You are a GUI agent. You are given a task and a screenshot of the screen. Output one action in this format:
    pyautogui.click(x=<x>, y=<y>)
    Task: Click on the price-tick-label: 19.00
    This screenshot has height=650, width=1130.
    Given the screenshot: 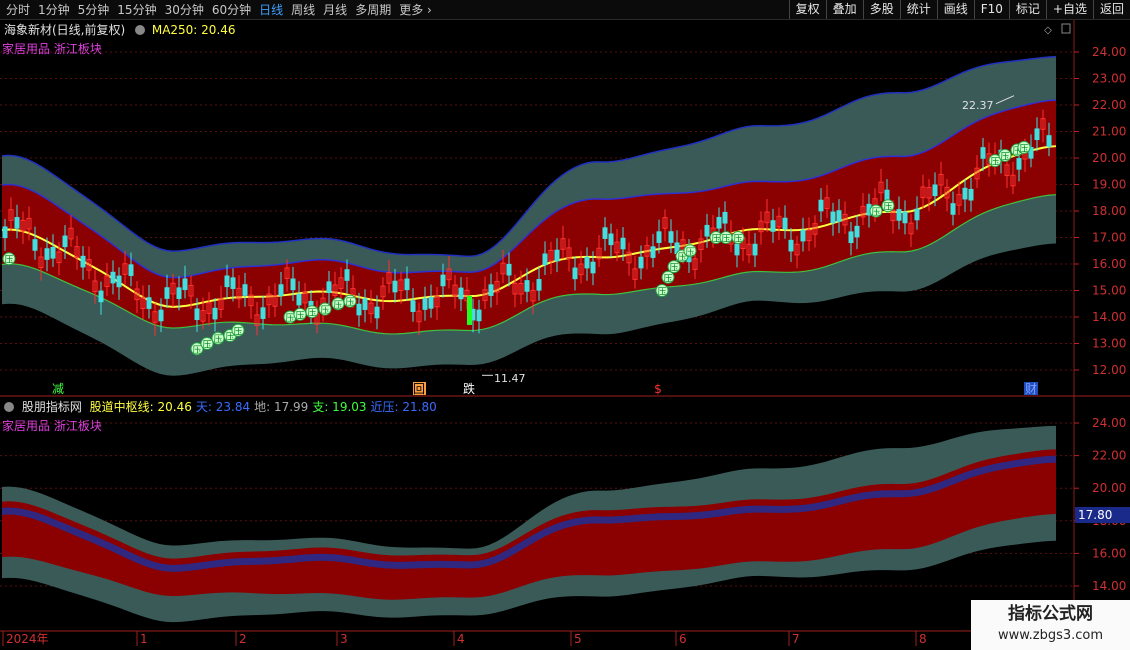 What is the action you would take?
    pyautogui.click(x=1109, y=185)
    